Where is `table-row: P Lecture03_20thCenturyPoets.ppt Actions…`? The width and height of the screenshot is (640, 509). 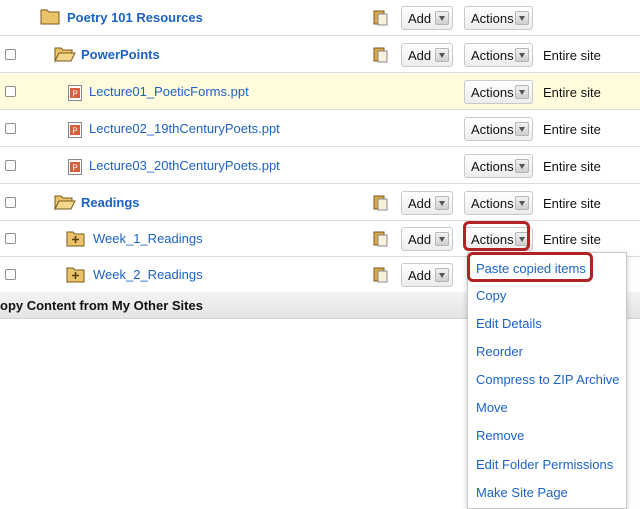
table-row: P Lecture03_20thCenturyPoets.ppt Actions… is located at coordinates (320, 166).